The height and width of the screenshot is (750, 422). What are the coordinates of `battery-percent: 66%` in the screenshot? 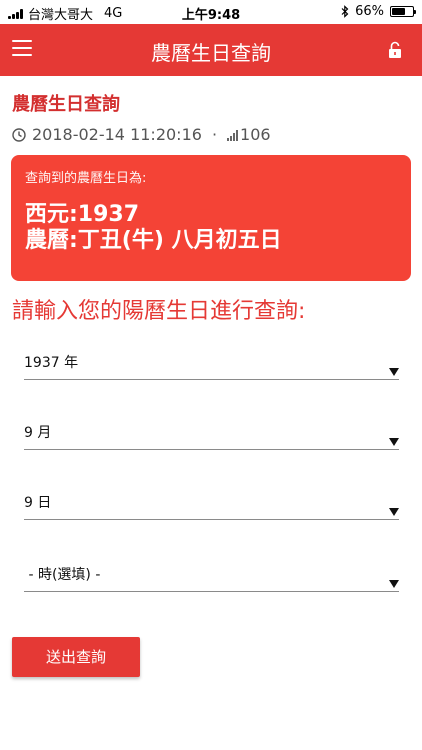 It's located at (369, 11).